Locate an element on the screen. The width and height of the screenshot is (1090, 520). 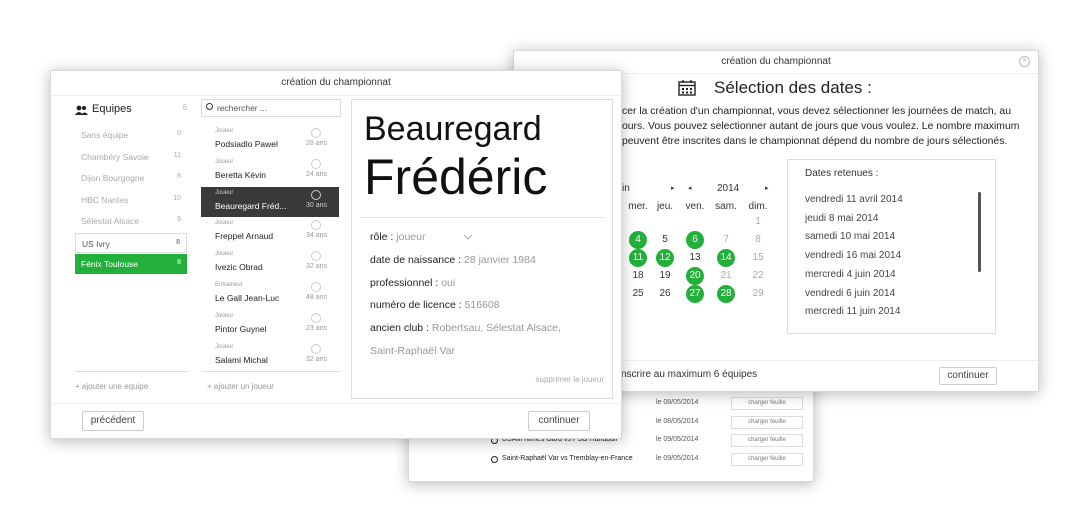
player-item: Joueur Beauregard Fréd... 30 ans is located at coordinates (270, 201).